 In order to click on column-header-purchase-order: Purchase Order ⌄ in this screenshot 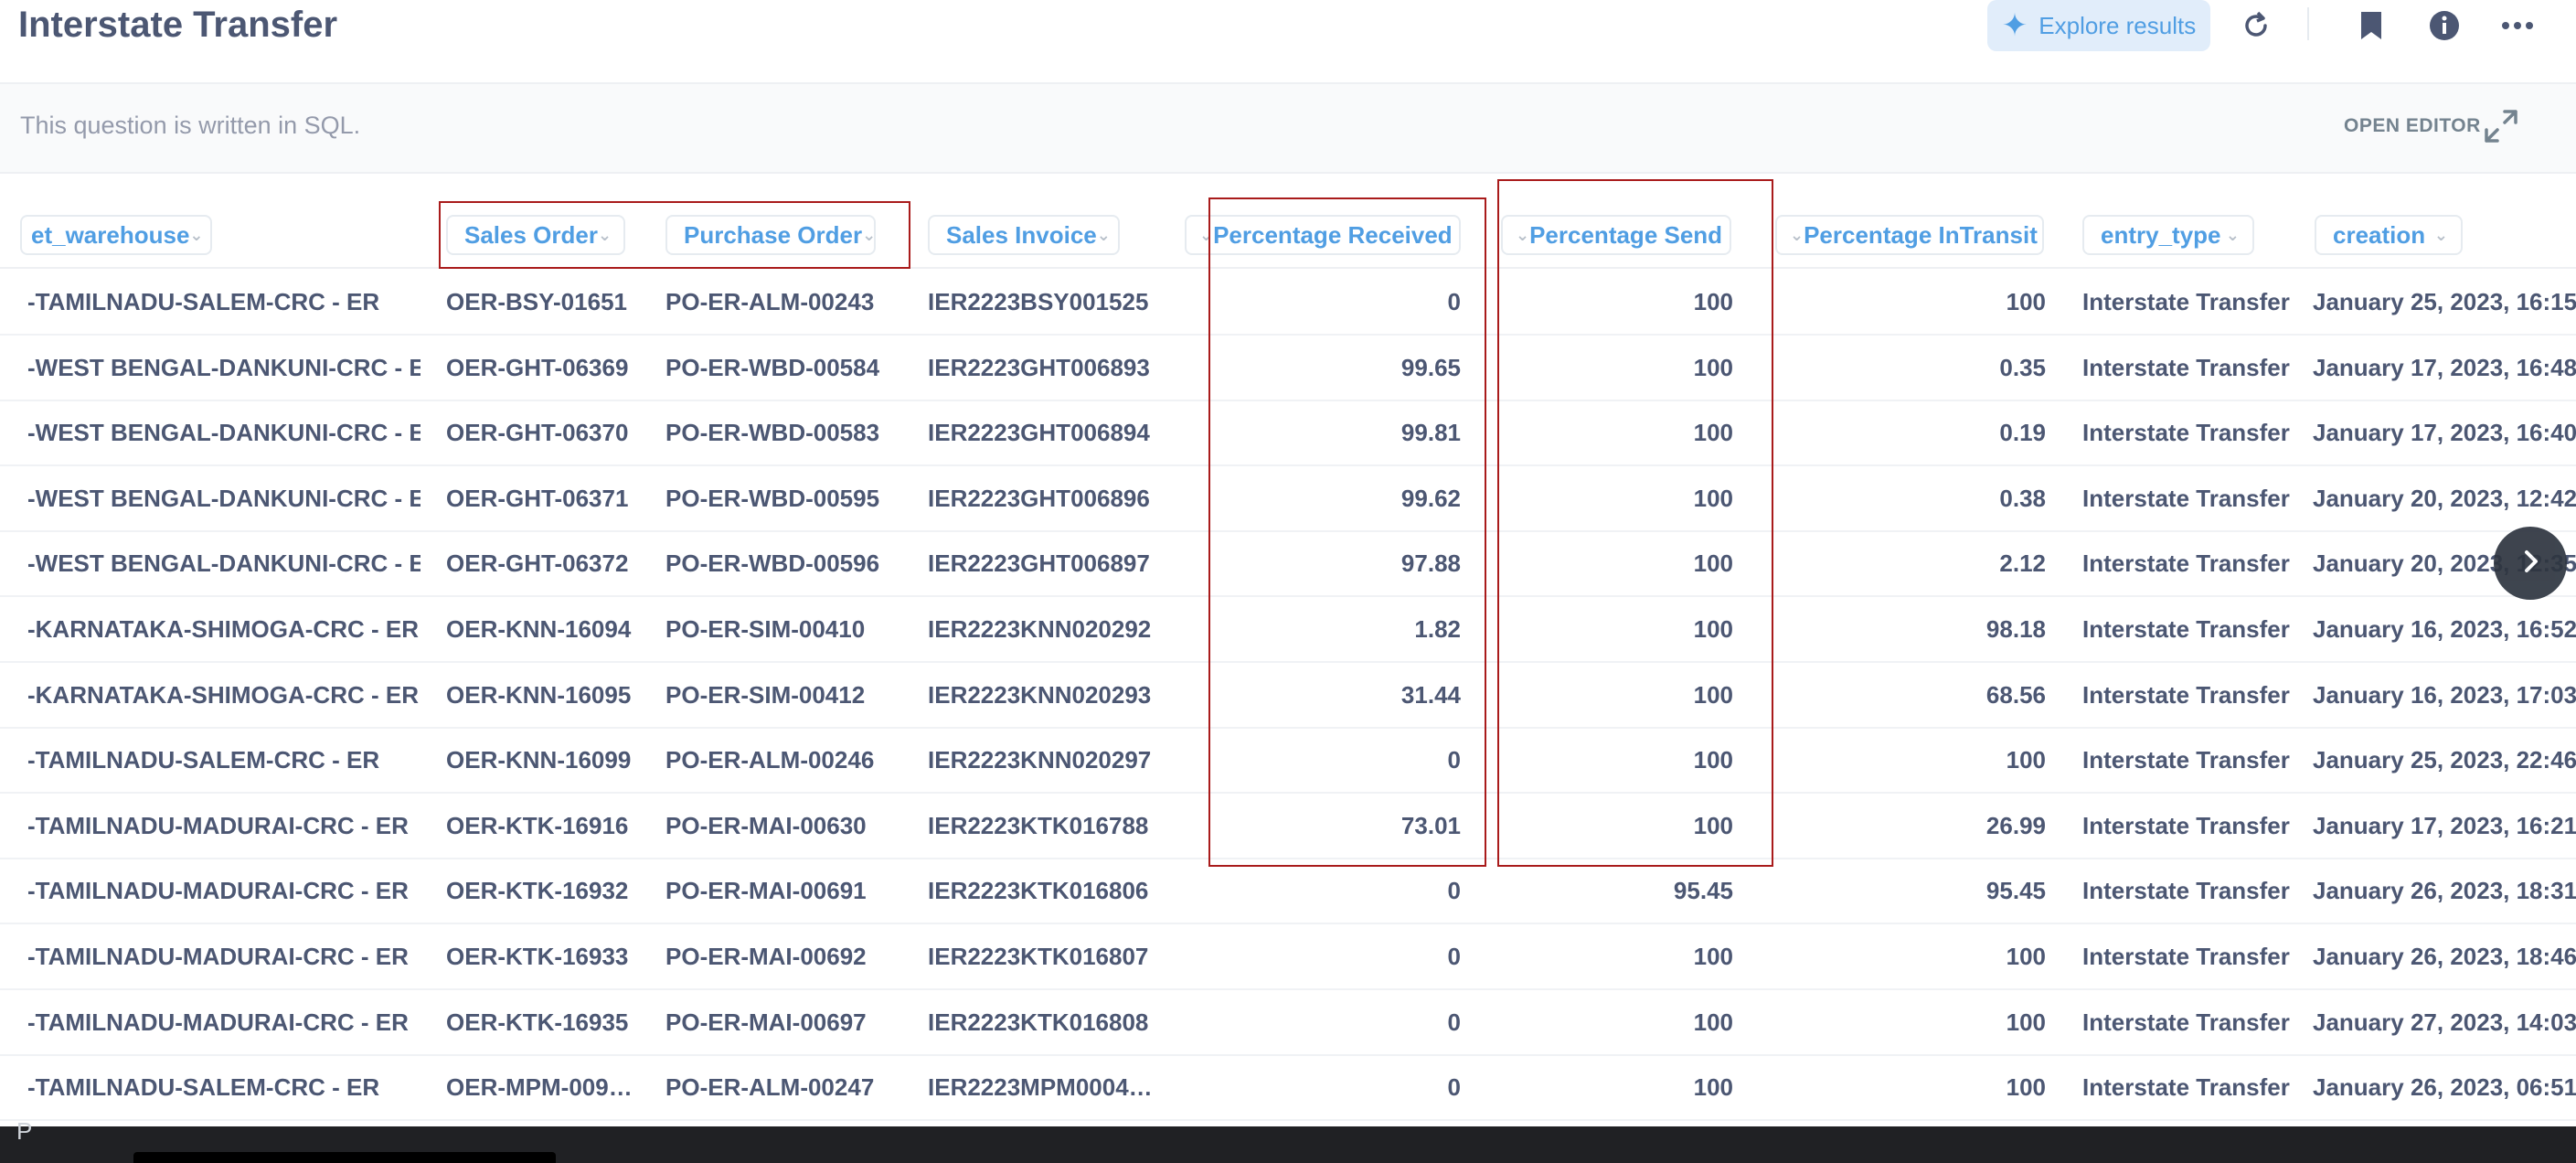, I will do `click(770, 235)`.